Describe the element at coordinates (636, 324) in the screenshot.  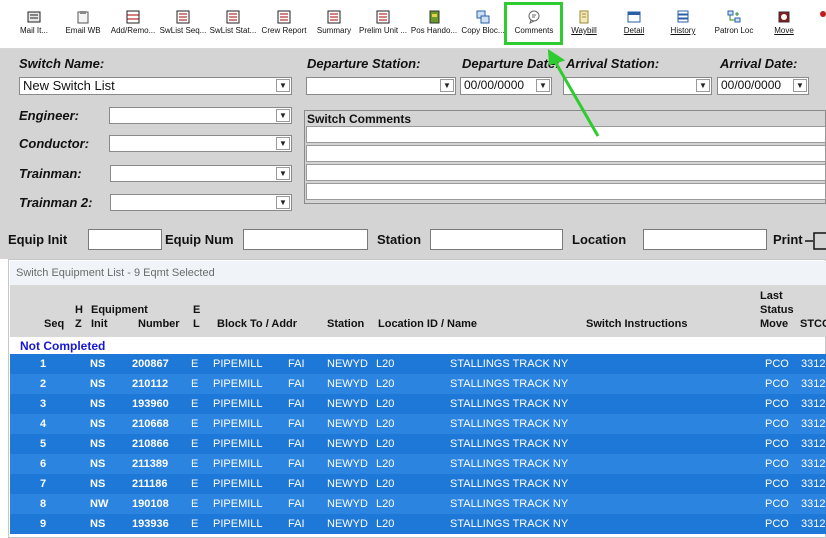
I see `col-instructions: Switch Instructions` at that location.